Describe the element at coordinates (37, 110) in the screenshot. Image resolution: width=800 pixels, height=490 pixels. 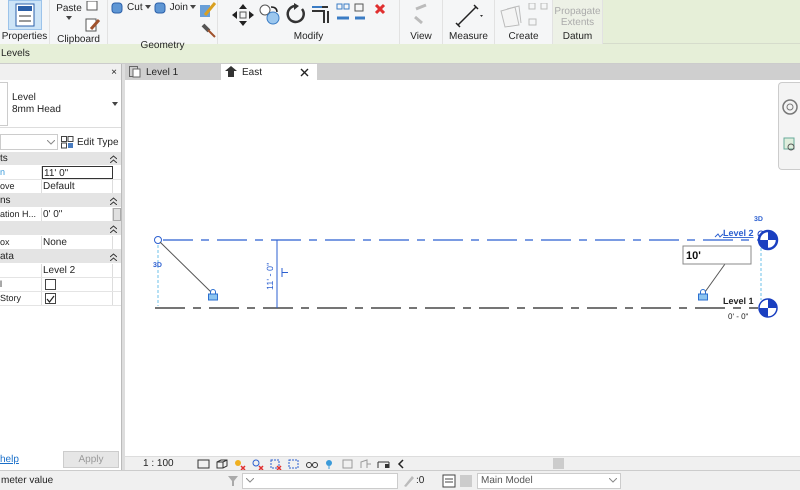
I see `type-name: 8mm Head` at that location.